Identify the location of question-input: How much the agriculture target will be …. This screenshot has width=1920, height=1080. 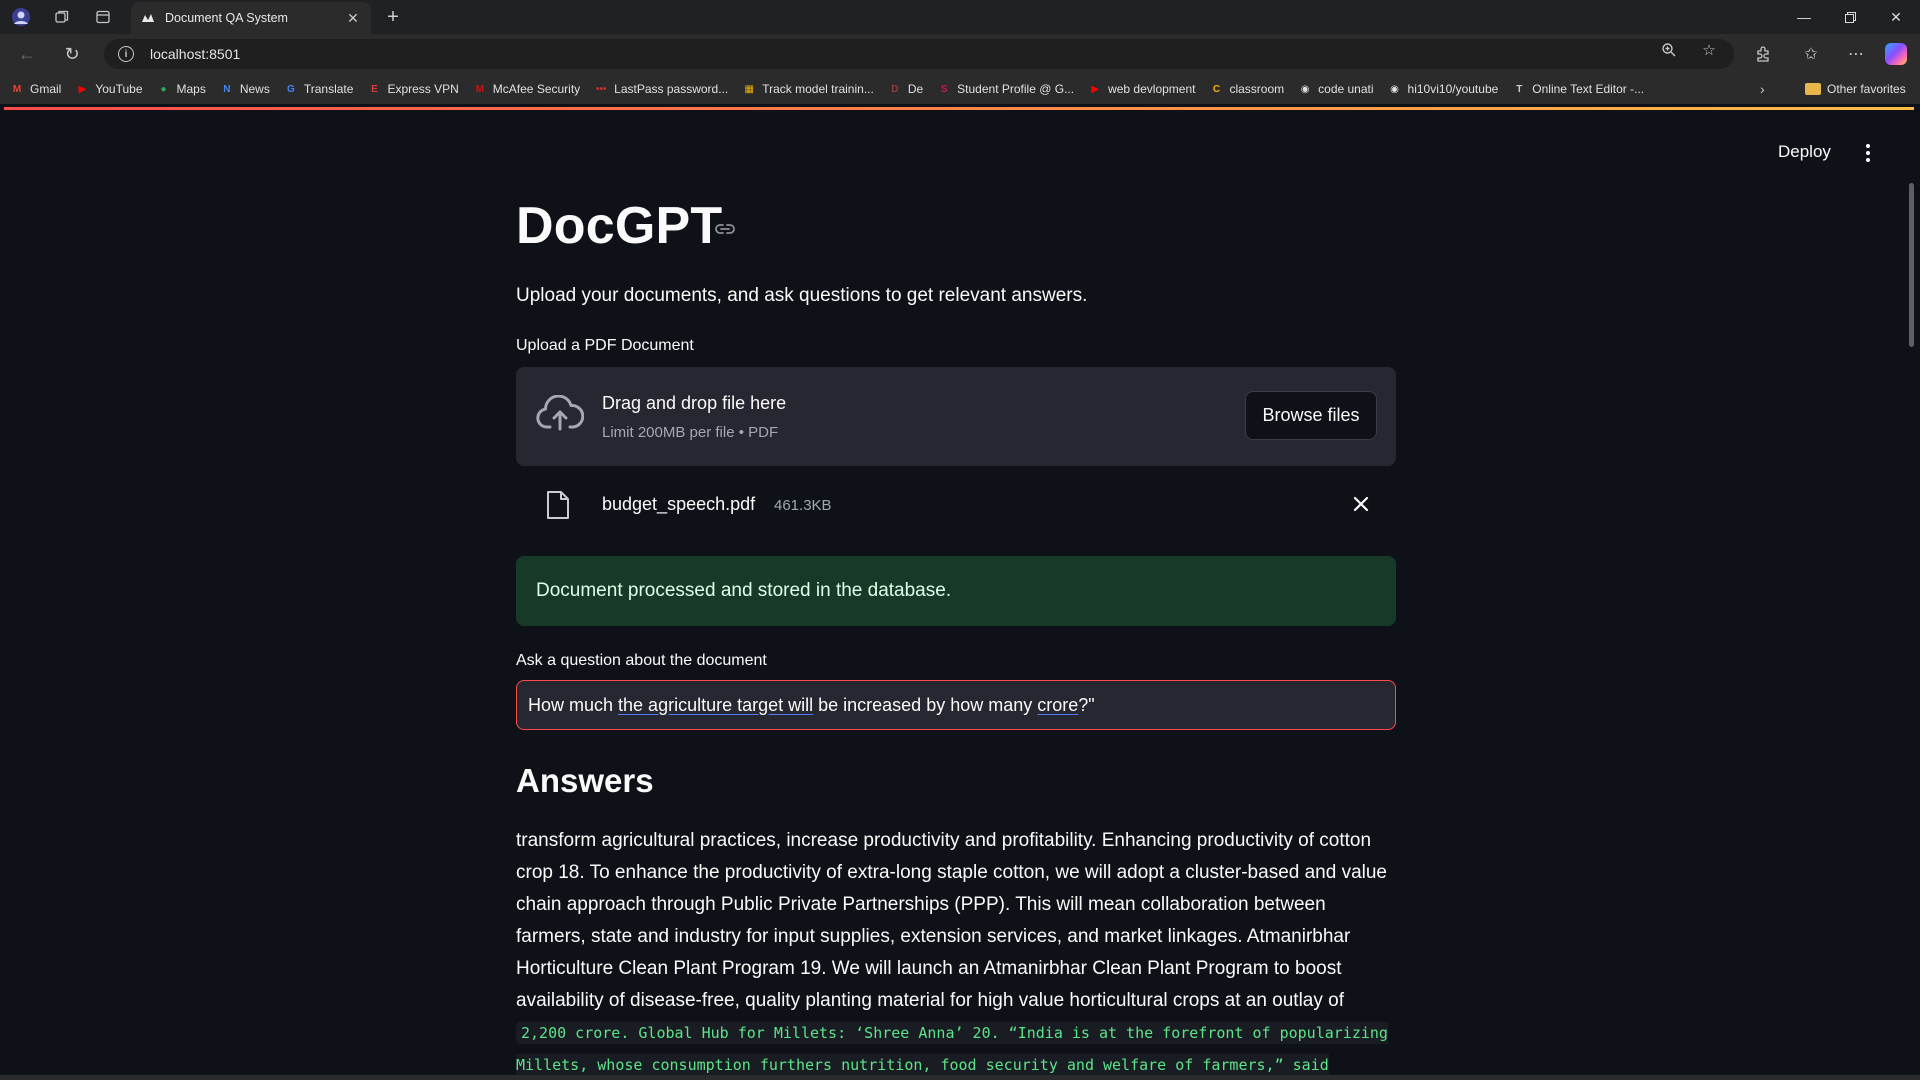
(956, 705).